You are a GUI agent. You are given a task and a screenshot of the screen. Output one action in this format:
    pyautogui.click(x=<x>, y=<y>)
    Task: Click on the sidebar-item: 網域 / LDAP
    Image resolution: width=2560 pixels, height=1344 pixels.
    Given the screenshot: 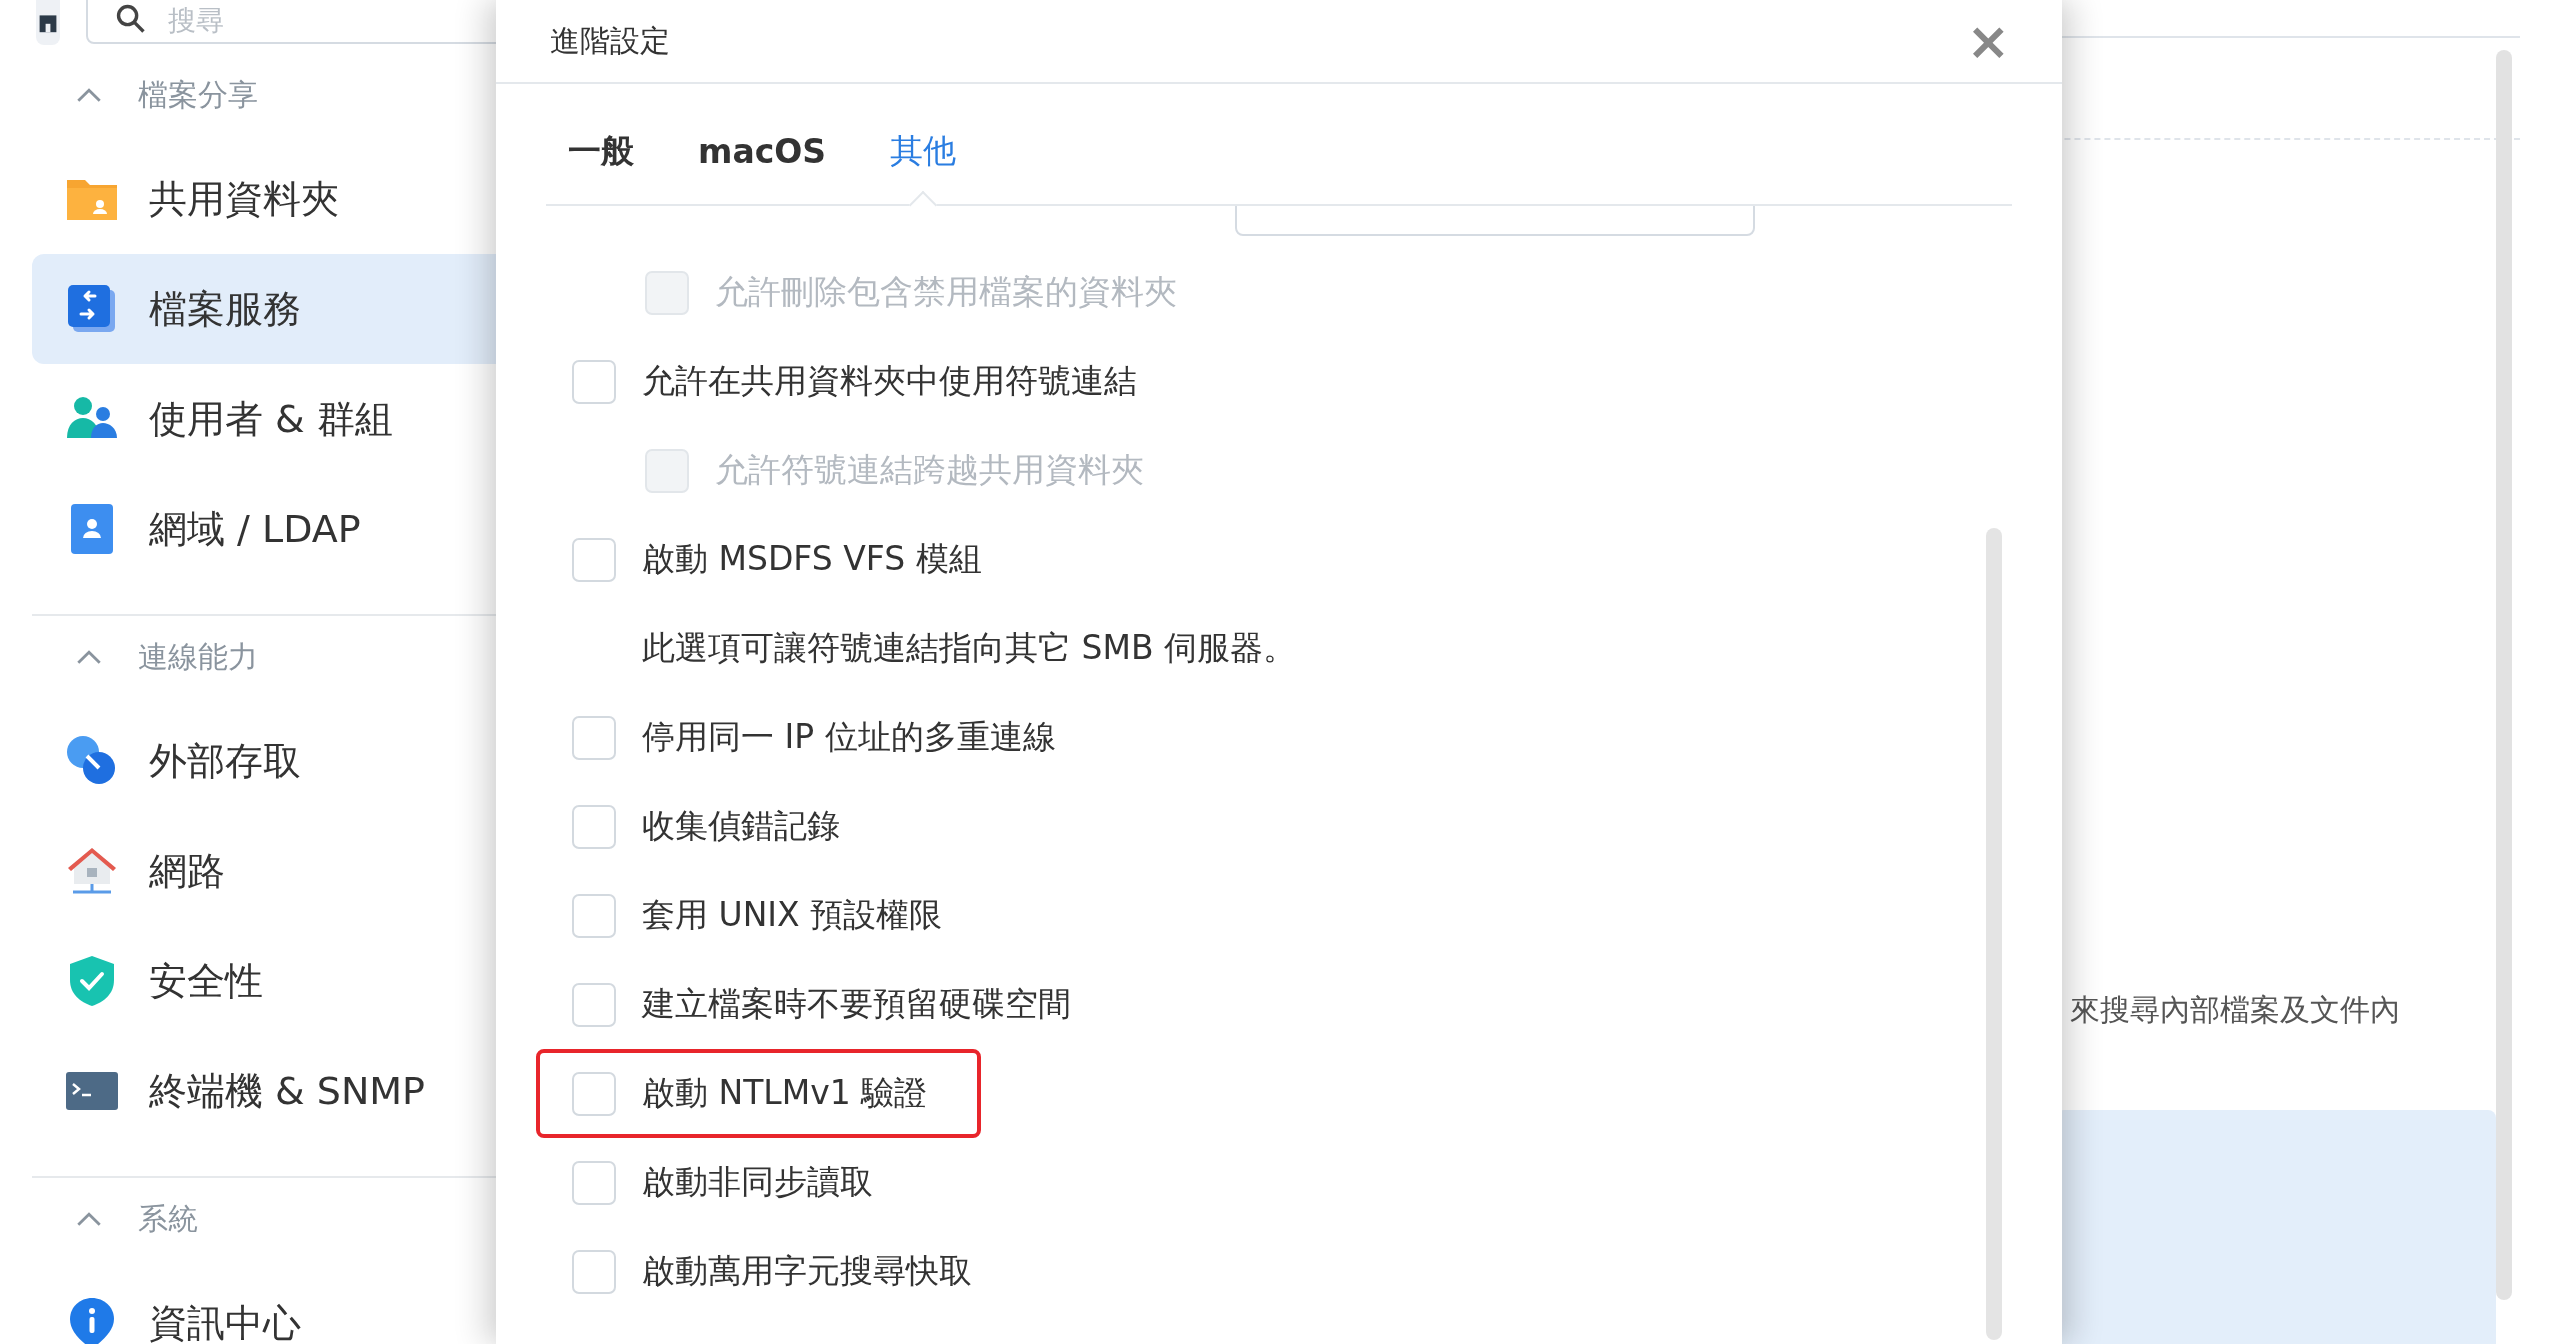 What is the action you would take?
    pyautogui.click(x=264, y=529)
    